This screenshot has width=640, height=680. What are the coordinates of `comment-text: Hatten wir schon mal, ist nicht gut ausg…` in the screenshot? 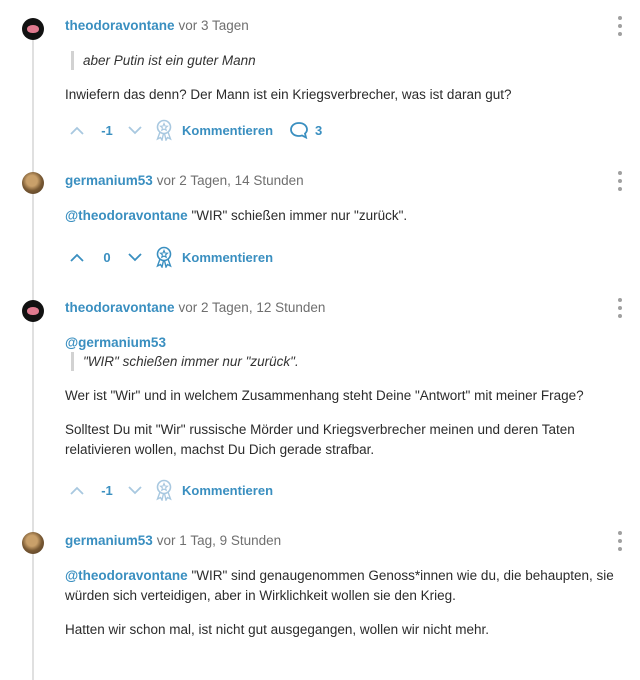 It's located at (277, 629).